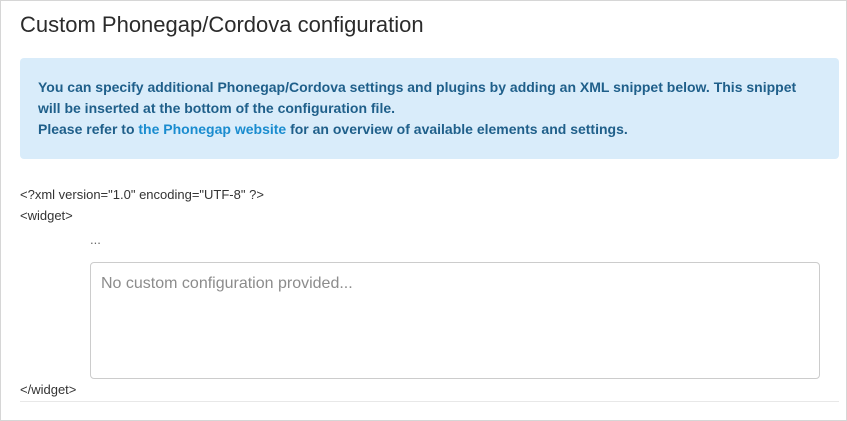 The width and height of the screenshot is (847, 421). I want to click on divider, so click(429, 401).